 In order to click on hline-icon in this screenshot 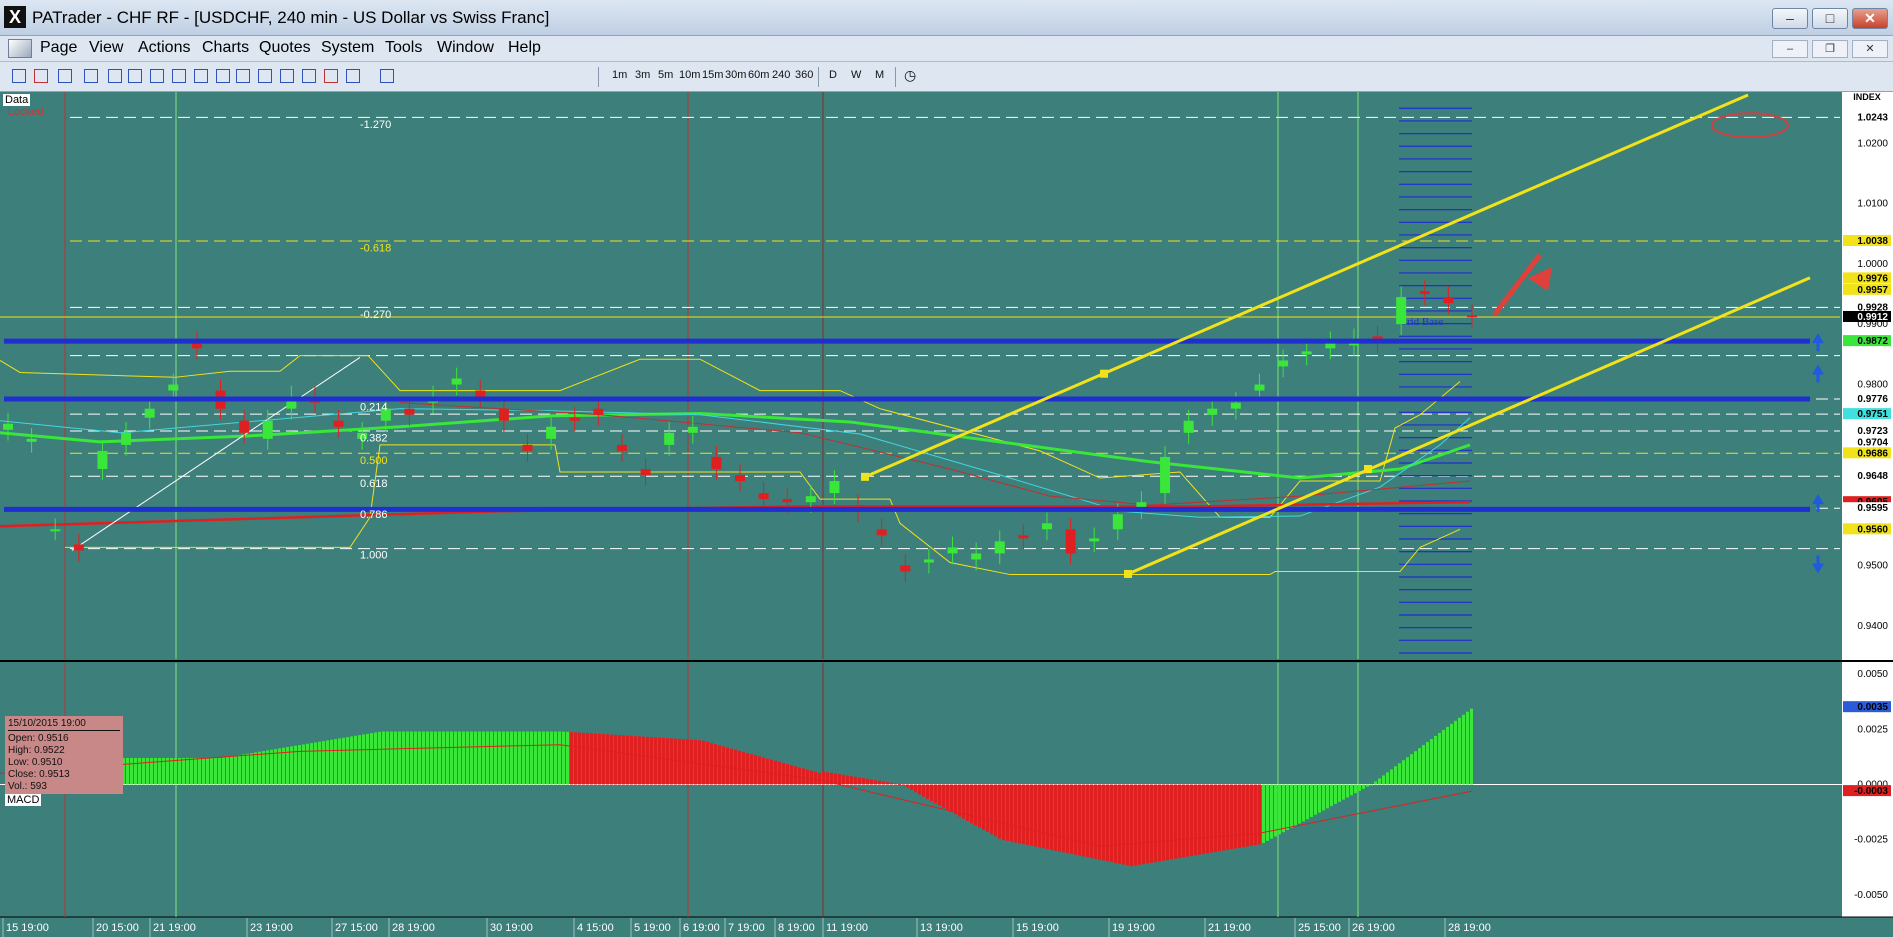, I will do `click(135, 76)`.